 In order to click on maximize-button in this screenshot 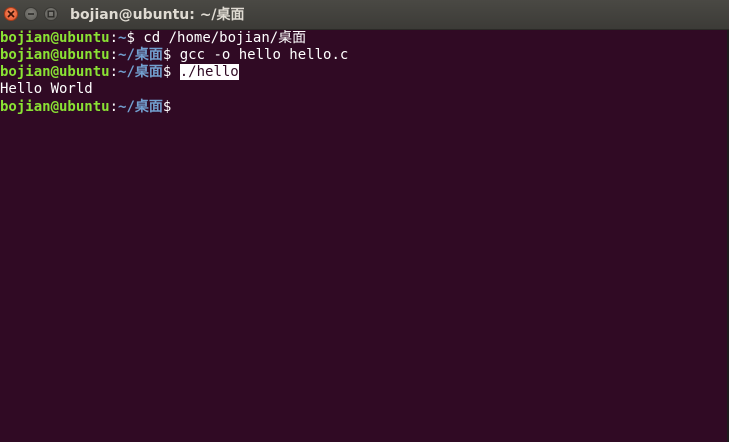, I will do `click(51, 14)`.